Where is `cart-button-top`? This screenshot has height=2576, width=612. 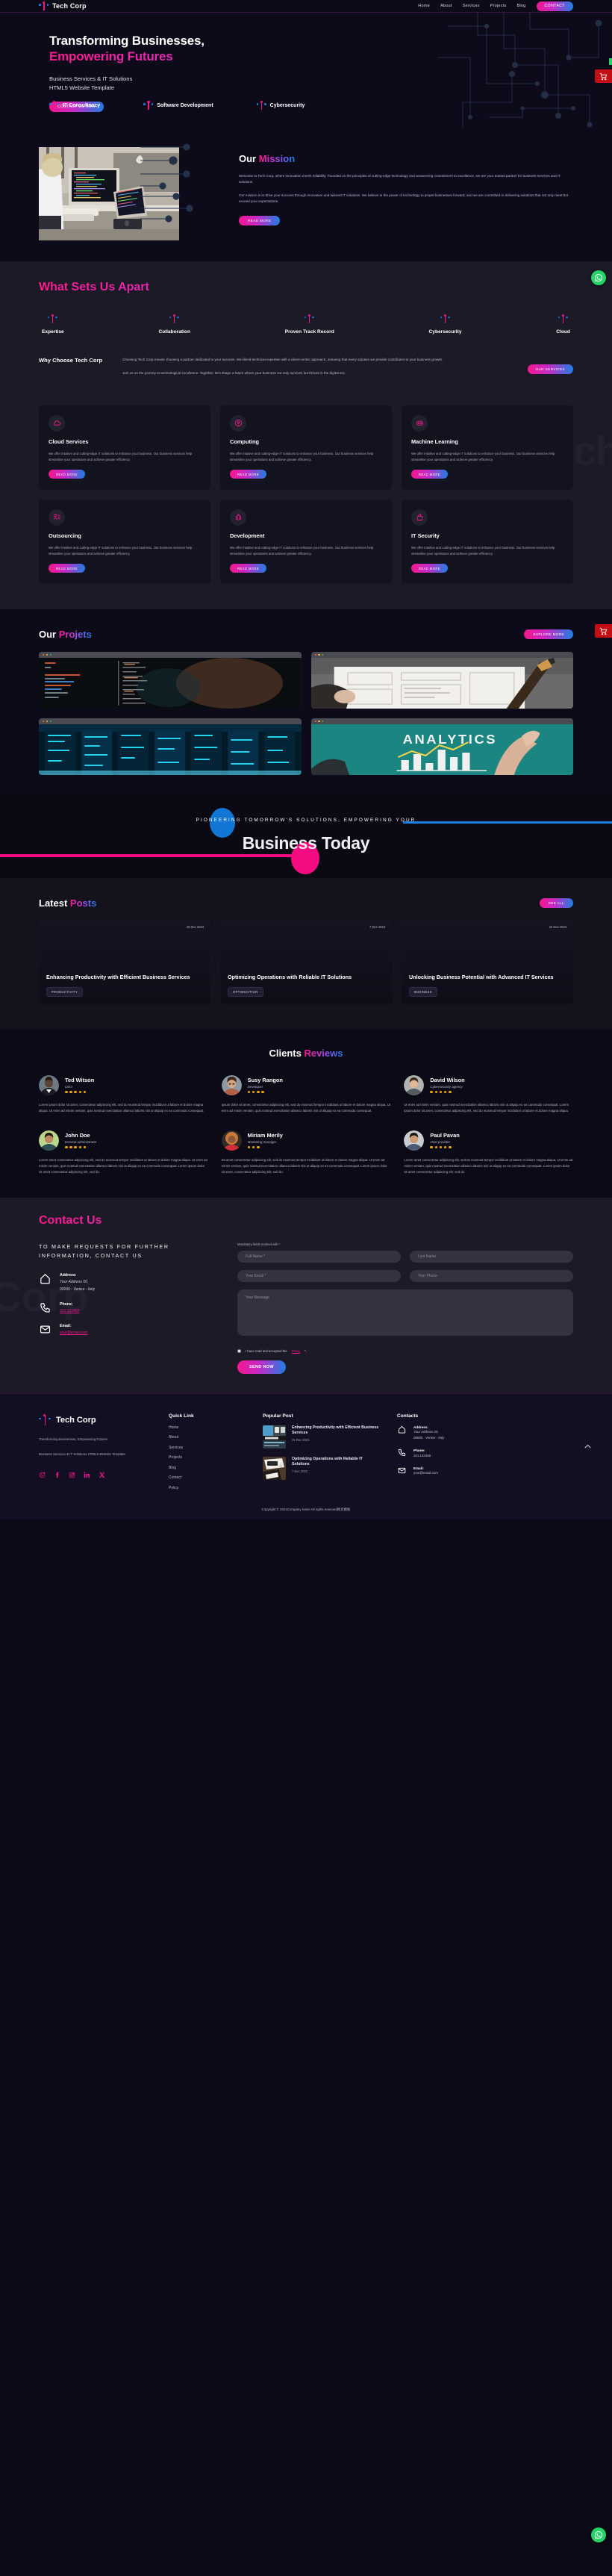 cart-button-top is located at coordinates (603, 76).